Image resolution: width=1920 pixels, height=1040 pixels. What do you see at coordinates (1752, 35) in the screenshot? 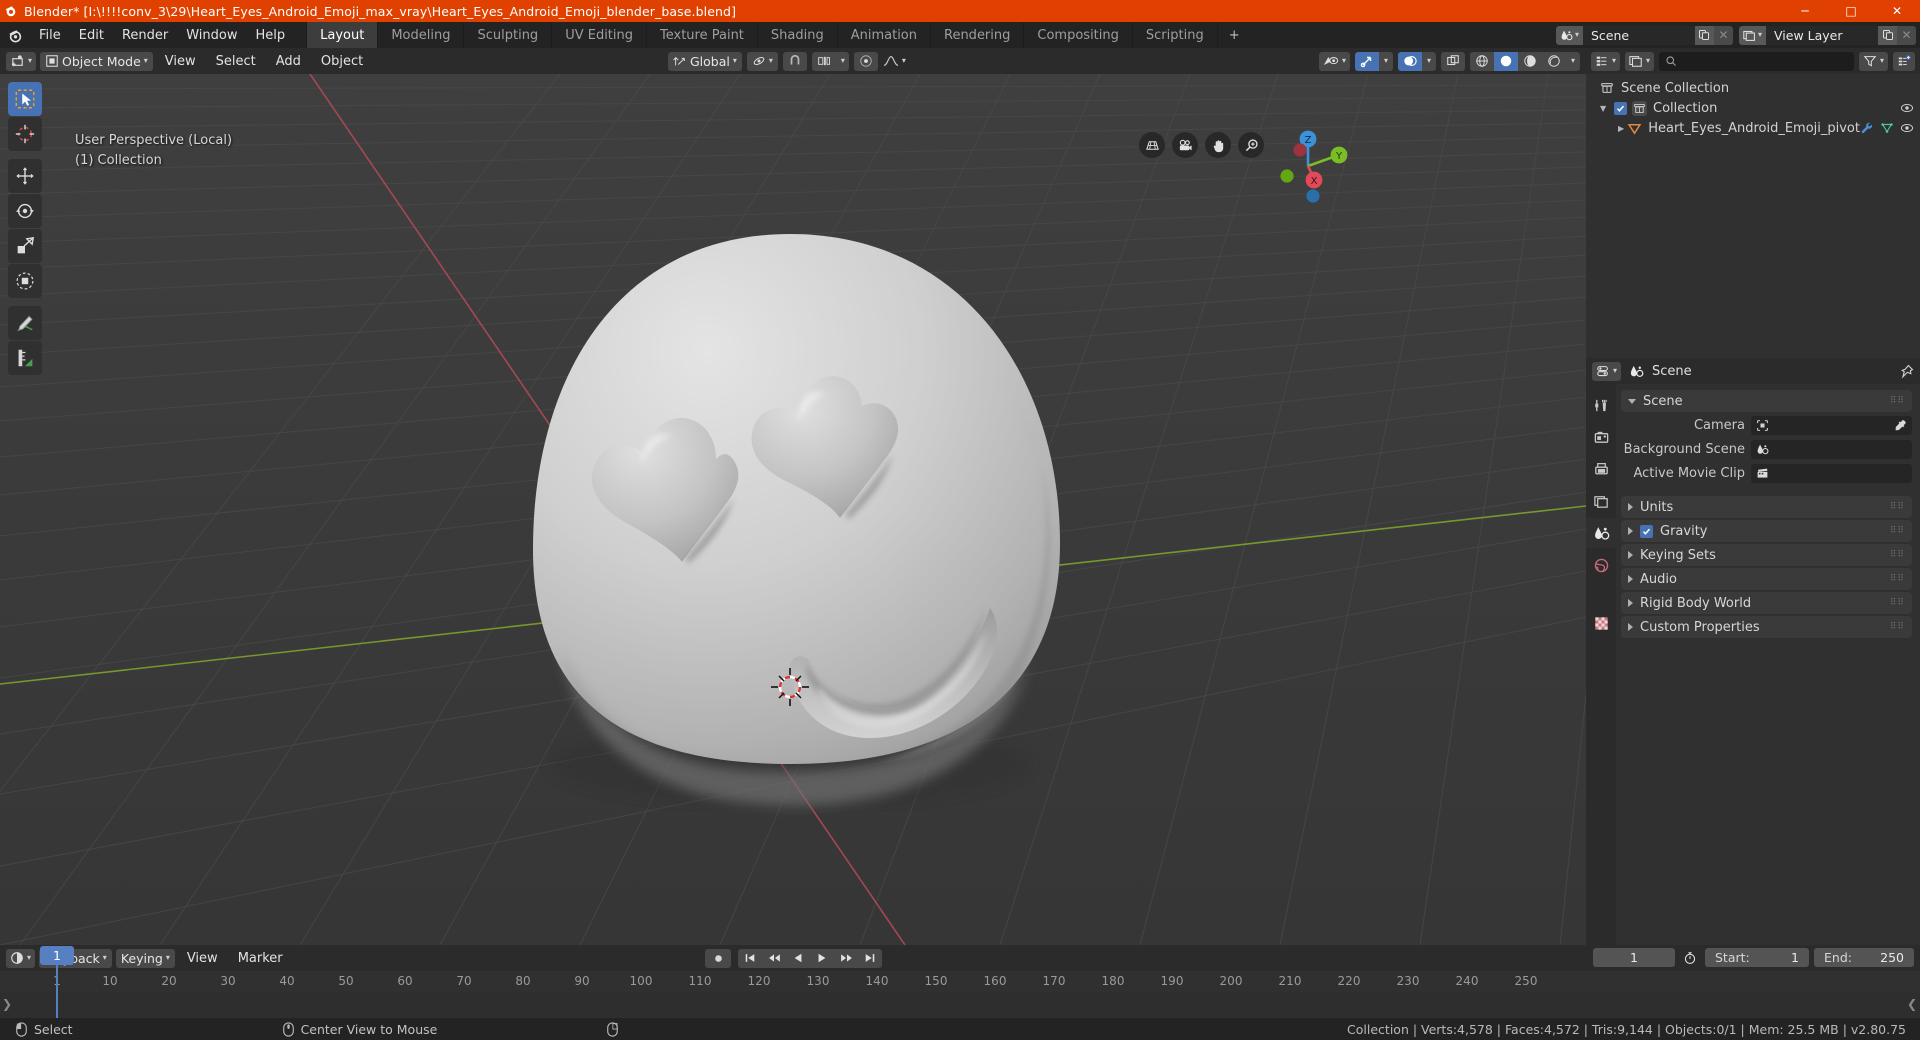
I see `view-layer-icon: ▾` at bounding box center [1752, 35].